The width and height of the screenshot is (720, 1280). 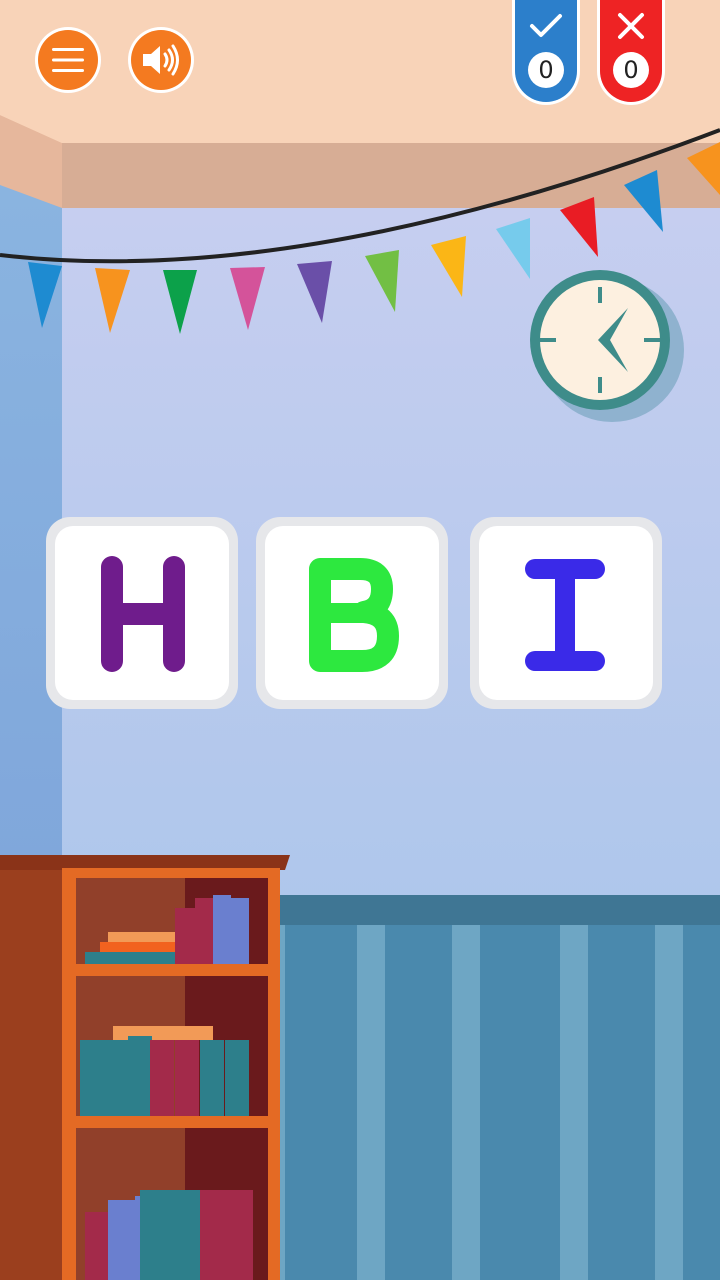 I want to click on letter-tile-h: H, so click(x=142, y=613).